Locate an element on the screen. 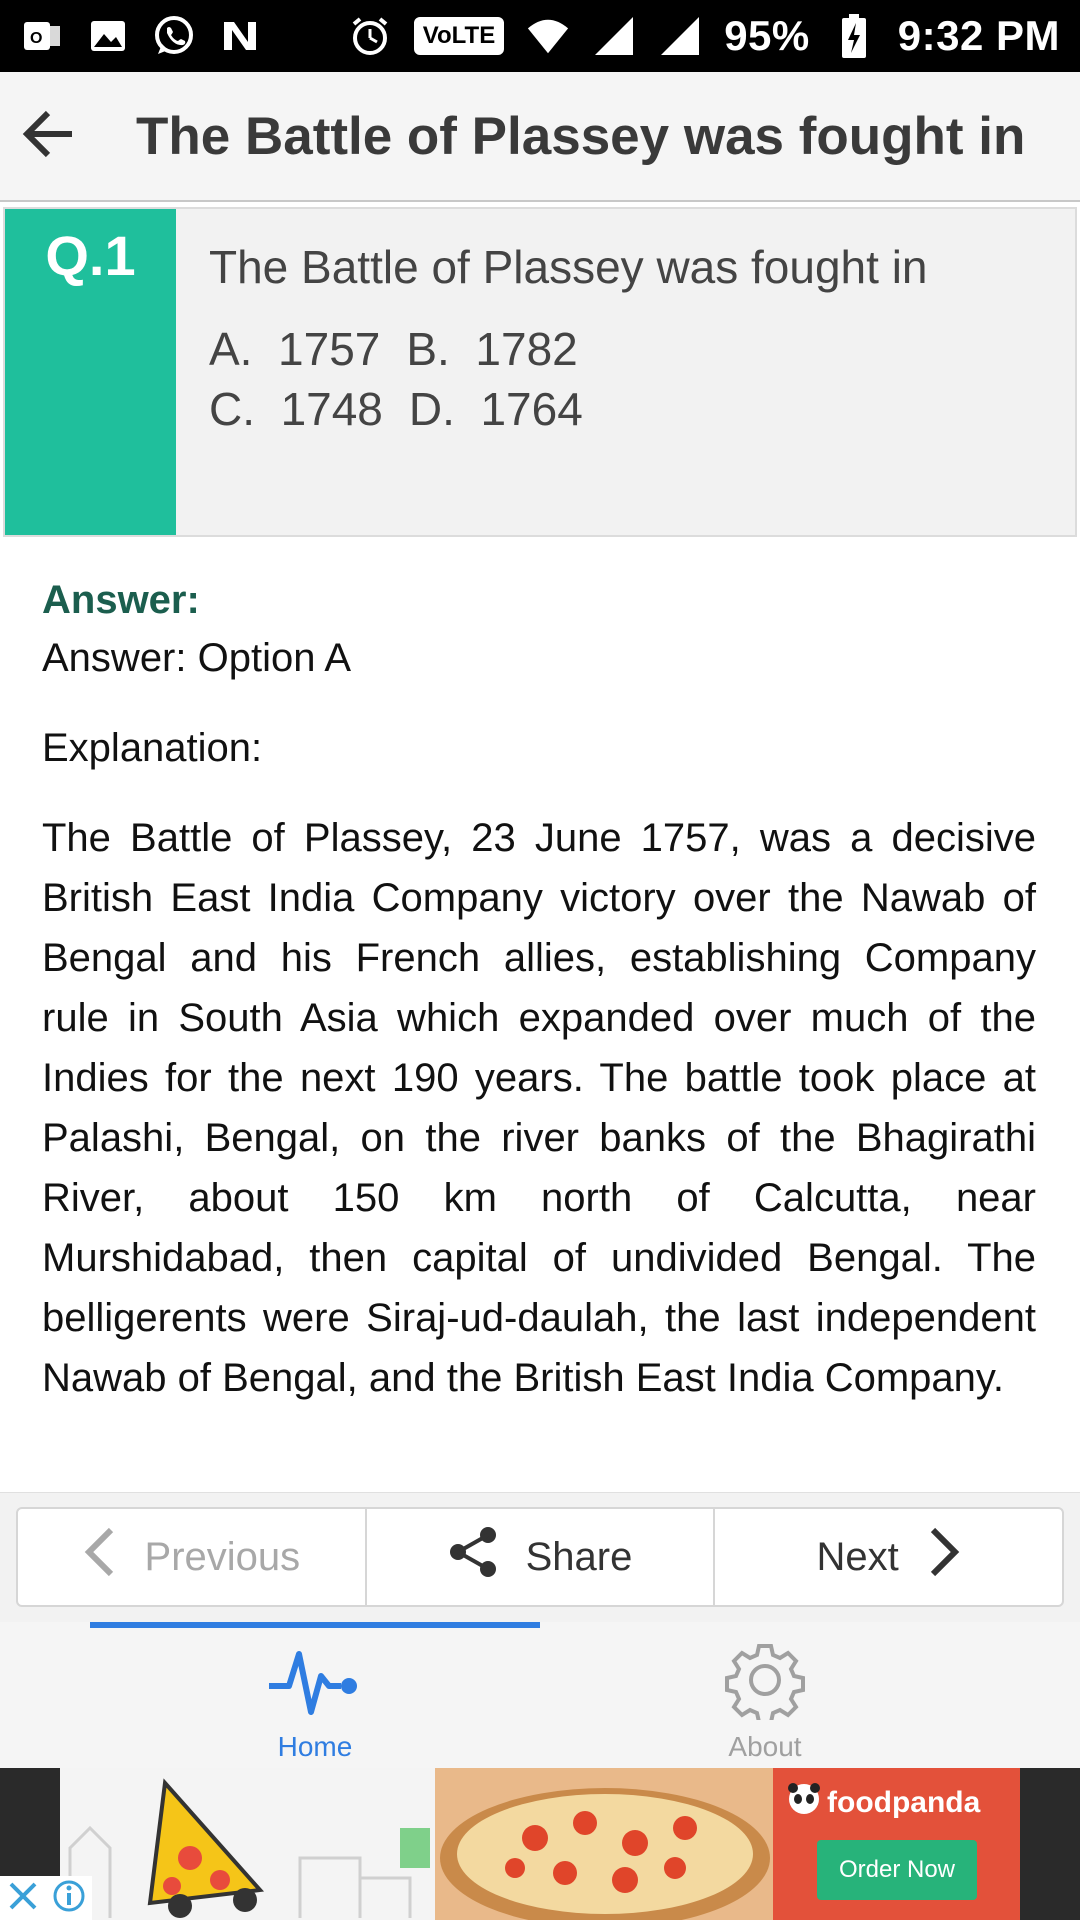 The width and height of the screenshot is (1080, 1920). option-d: D. 1764 is located at coordinates (496, 409).